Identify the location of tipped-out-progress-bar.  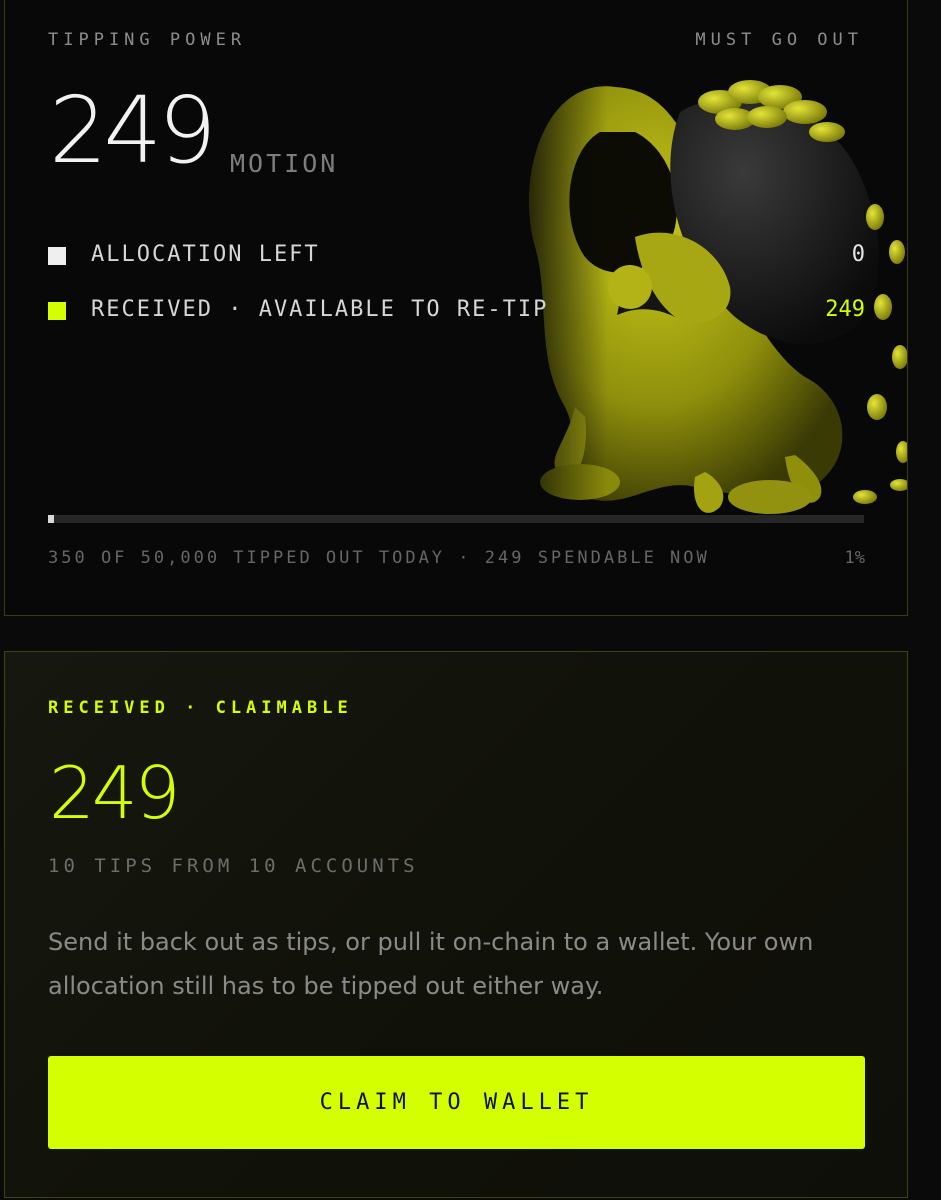
(456, 519).